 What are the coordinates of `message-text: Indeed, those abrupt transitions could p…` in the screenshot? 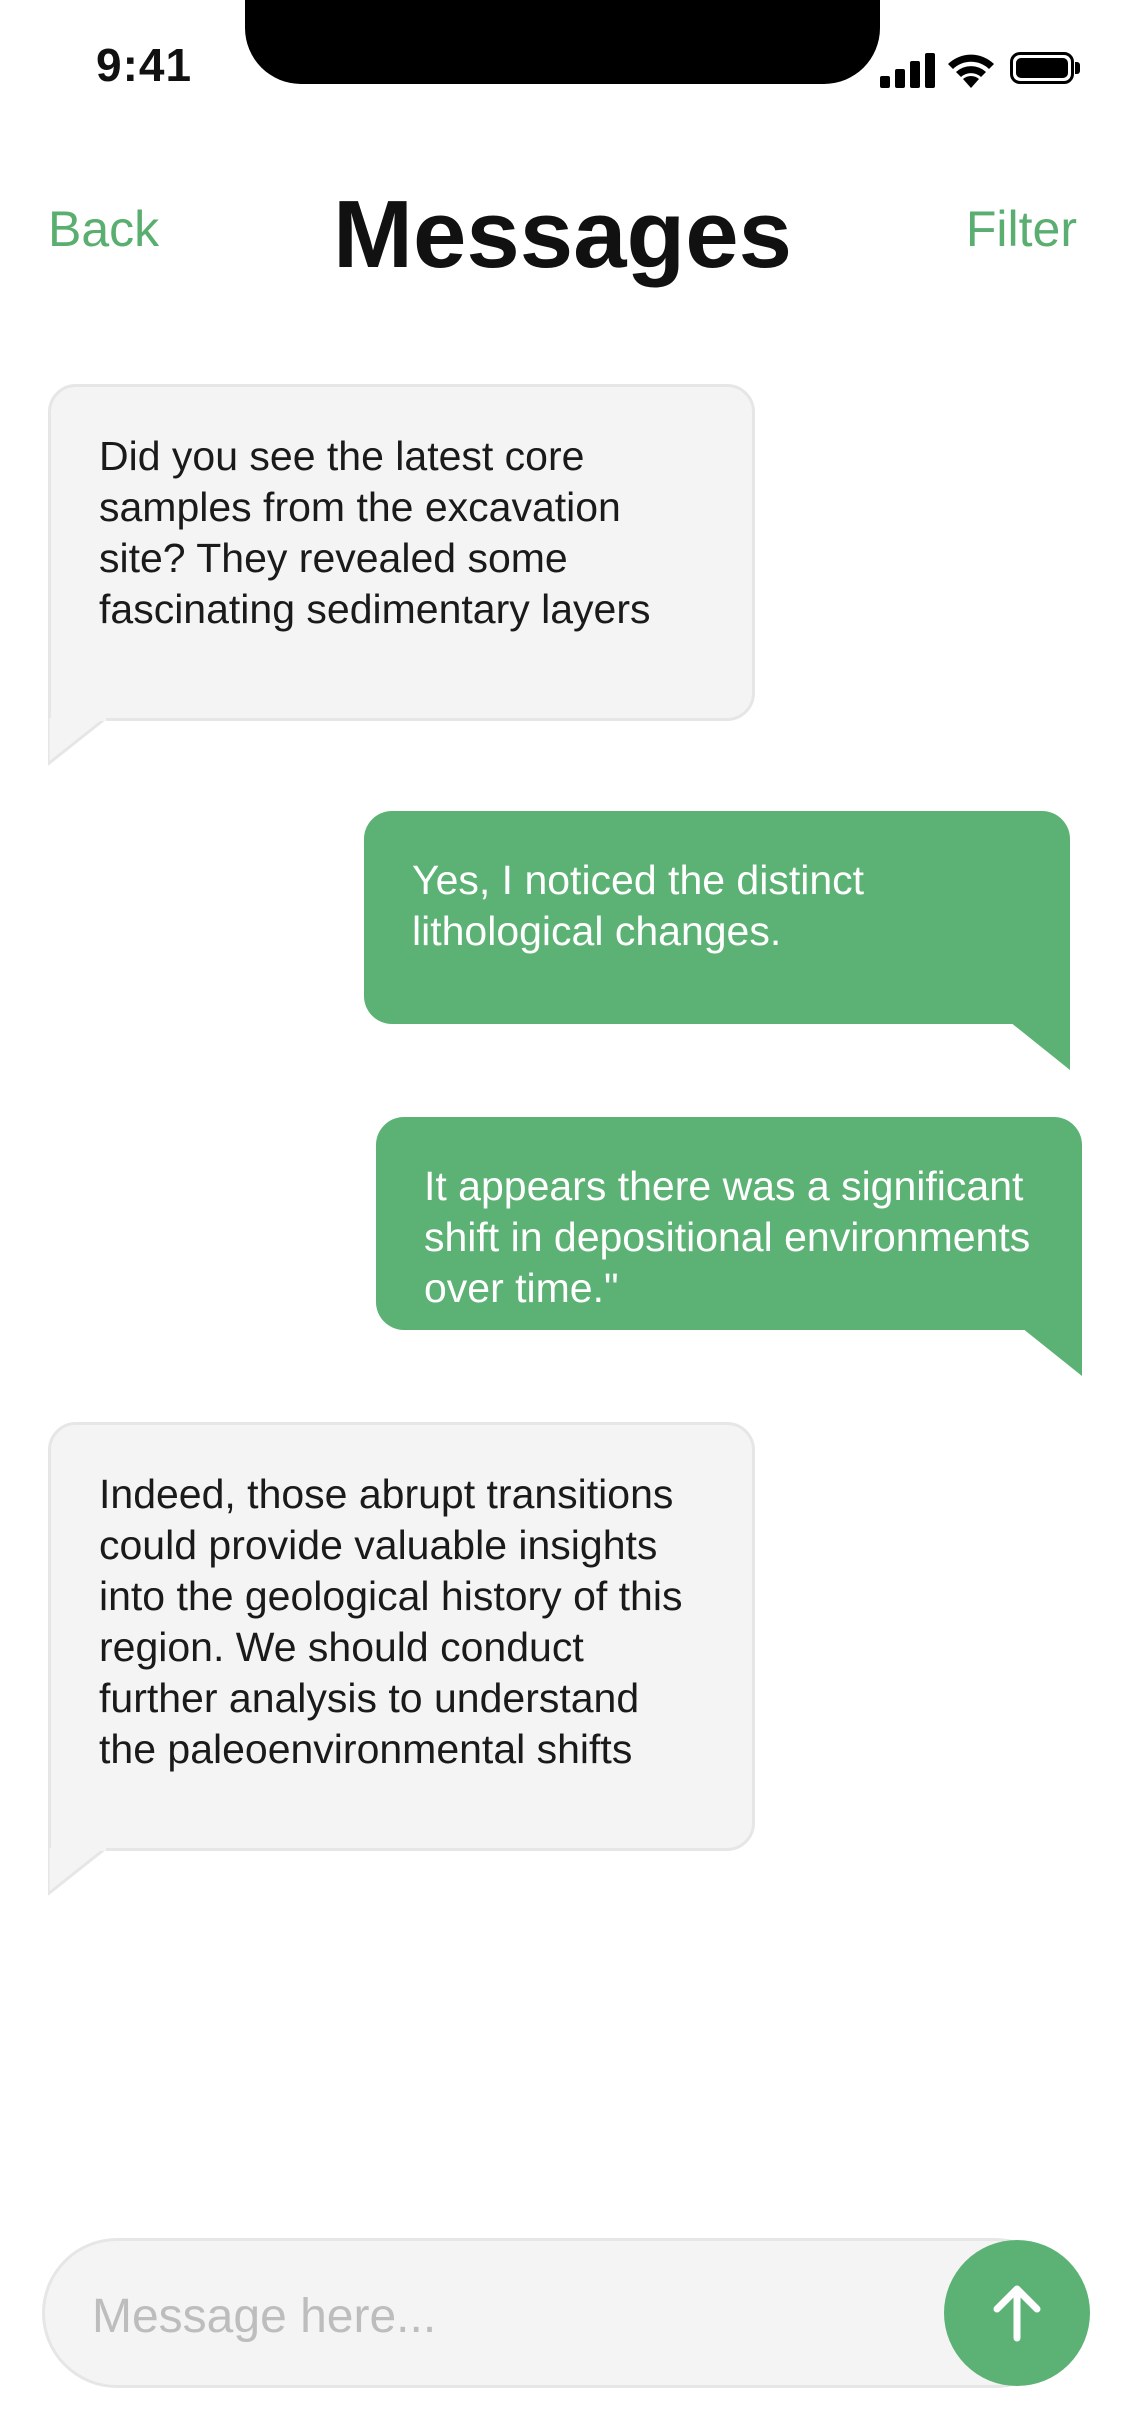 It's located at (391, 1621).